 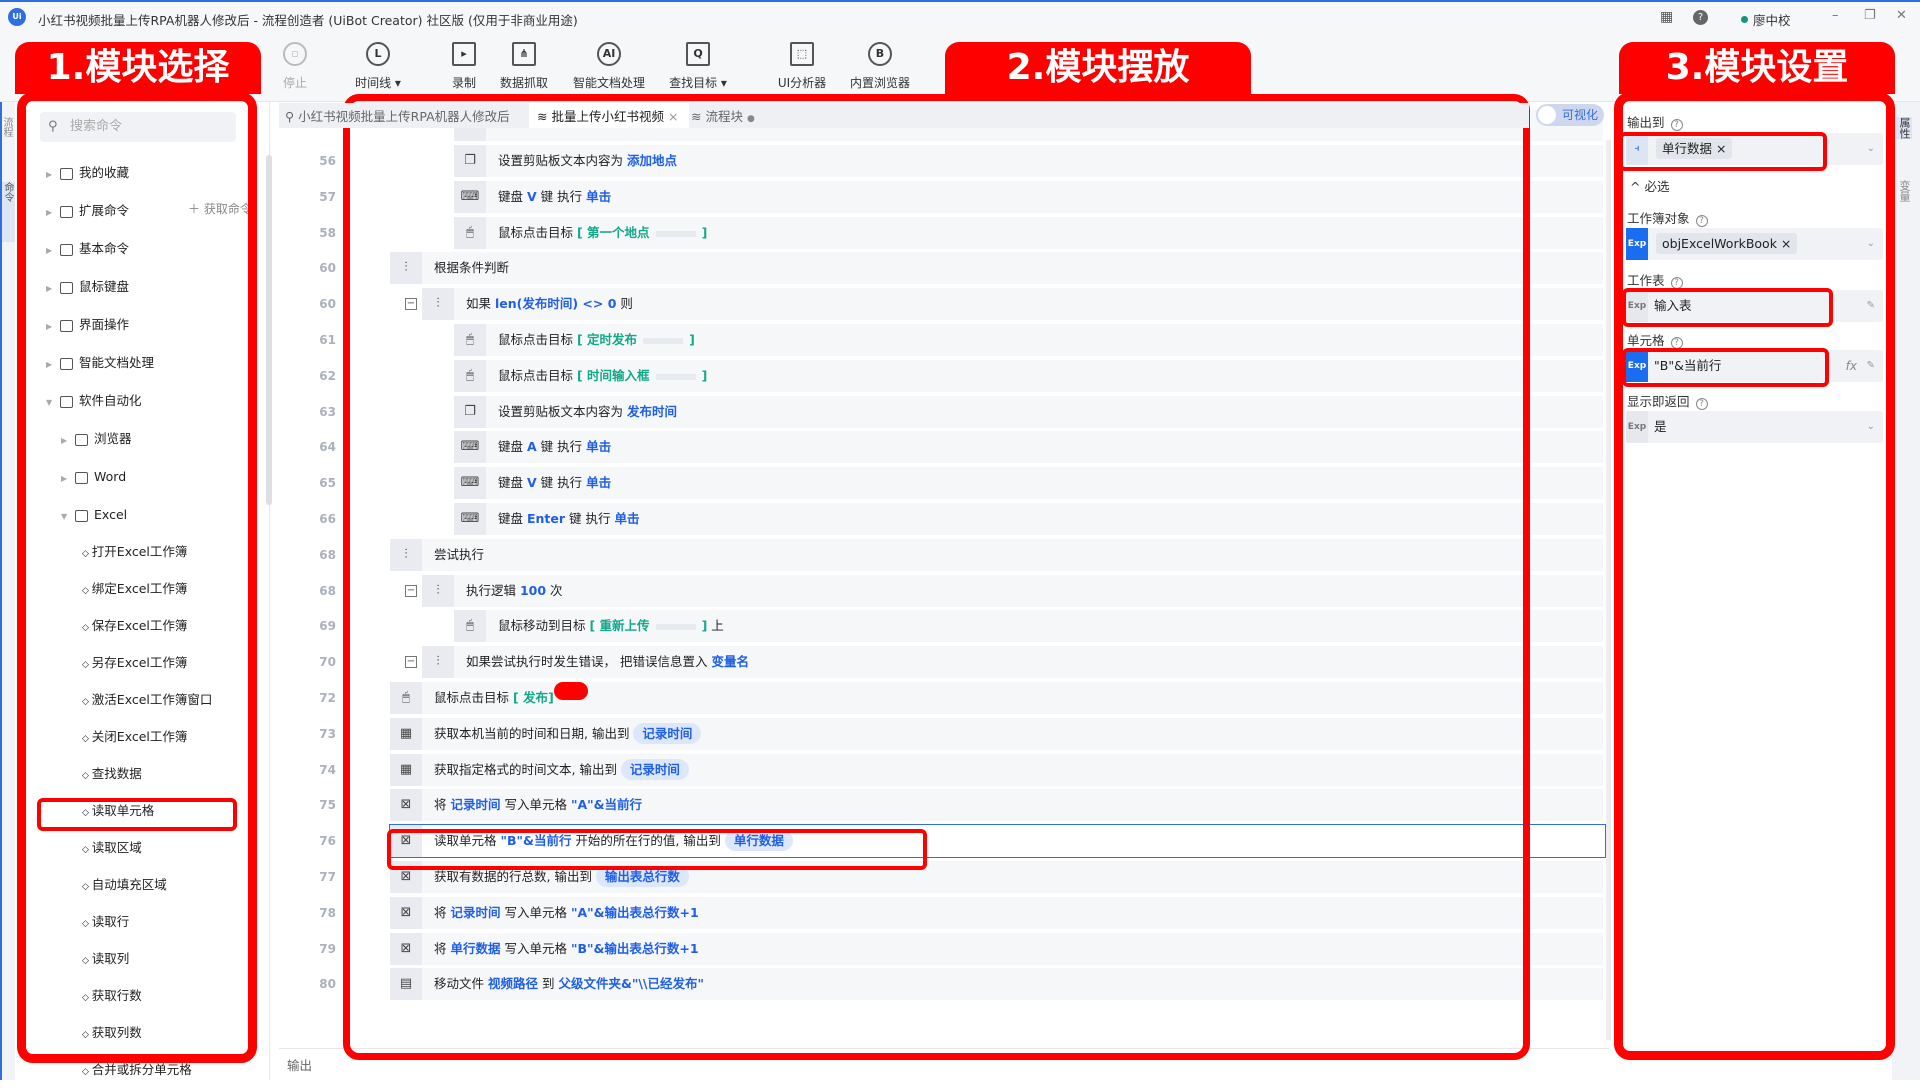 I want to click on variable-text: "A"&输出表总行数+1, so click(x=635, y=912).